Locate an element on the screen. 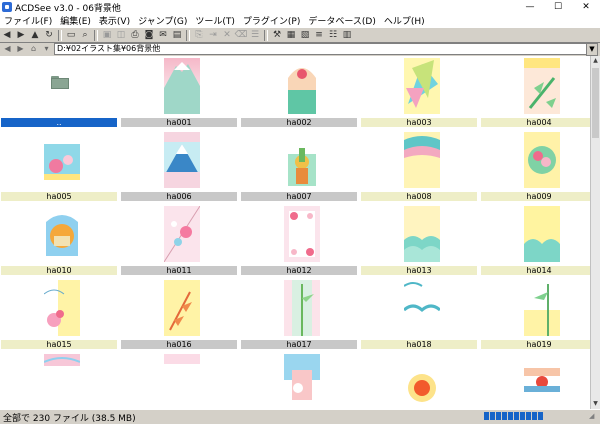 This screenshot has height=424, width=600. path-dropdown-icon: ▼ is located at coordinates (592, 49).